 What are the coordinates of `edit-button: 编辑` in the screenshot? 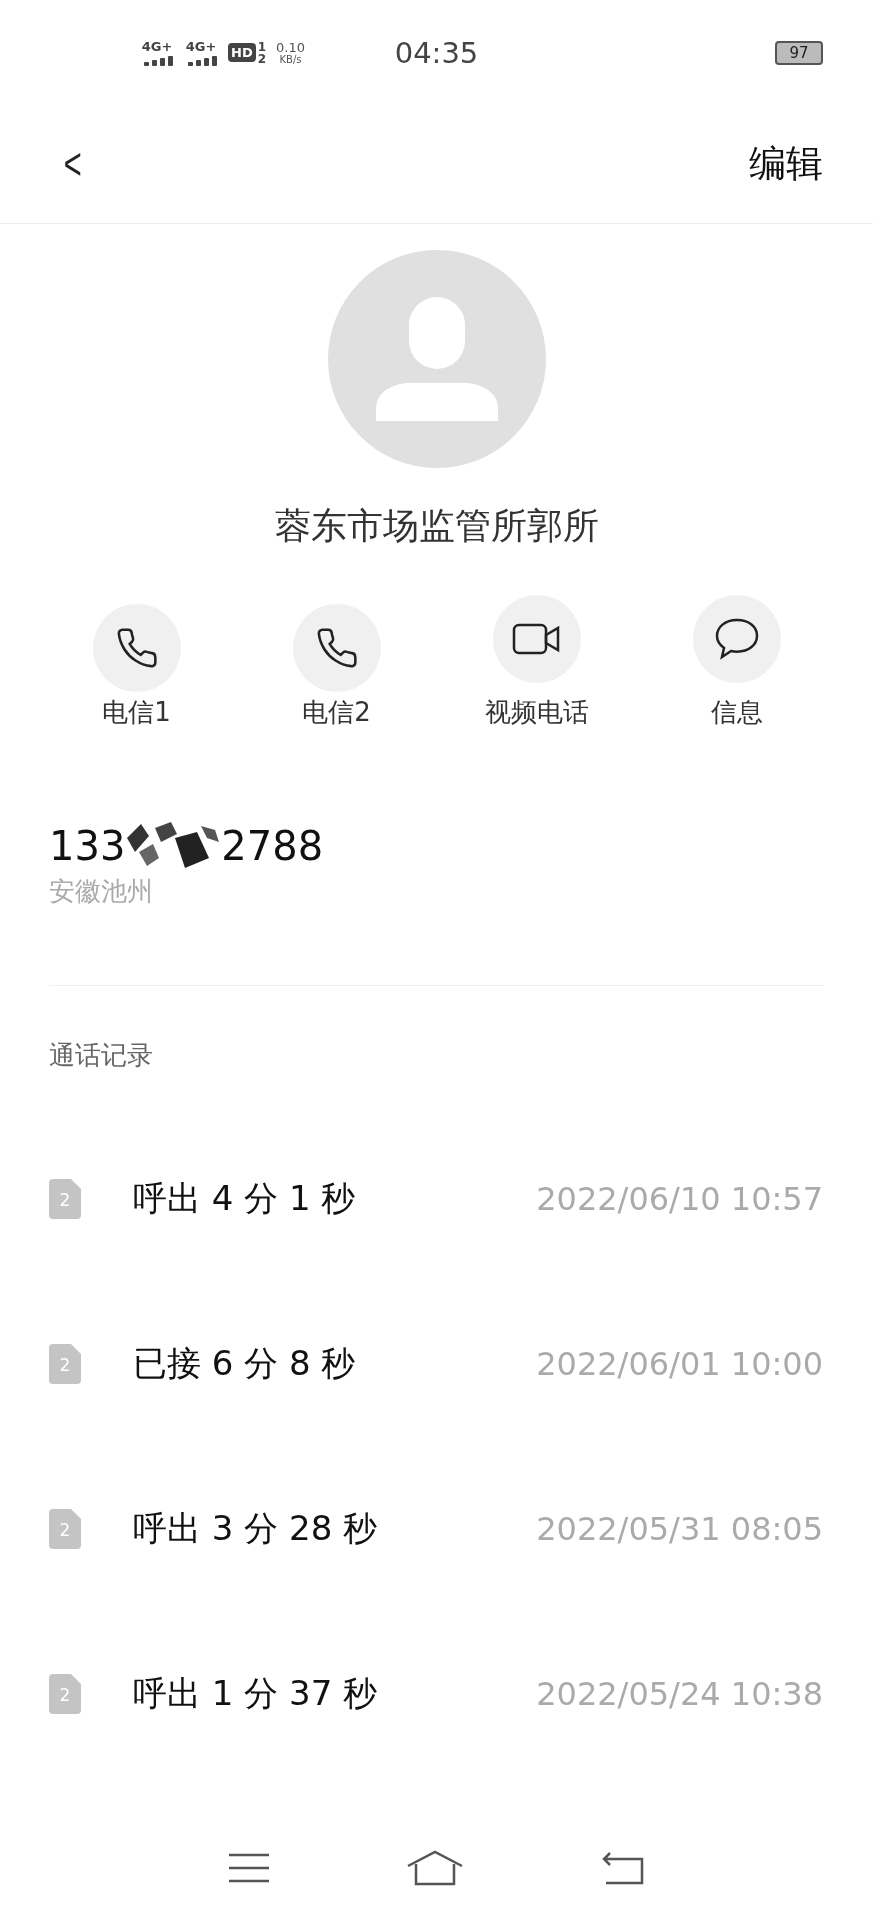 It's located at (786, 164).